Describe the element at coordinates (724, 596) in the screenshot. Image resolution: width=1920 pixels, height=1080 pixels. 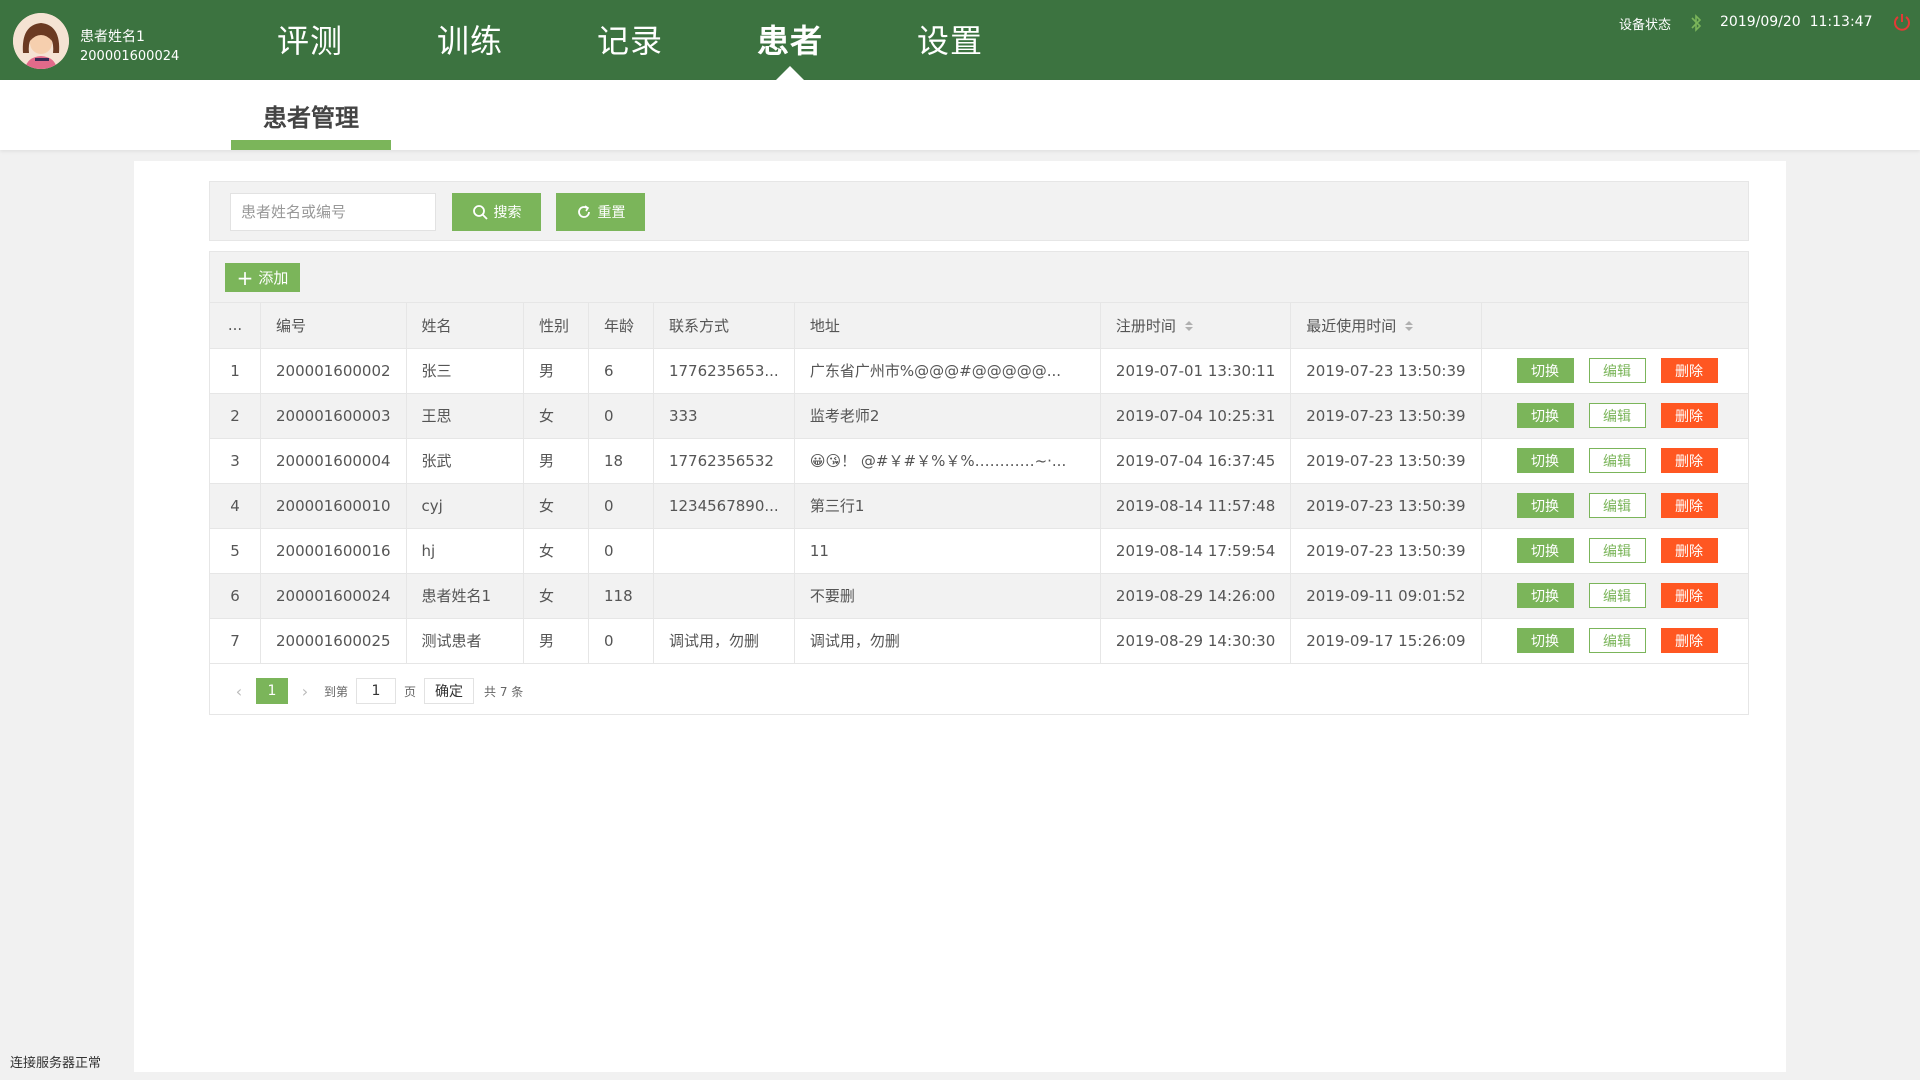
I see `cell-contact` at that location.